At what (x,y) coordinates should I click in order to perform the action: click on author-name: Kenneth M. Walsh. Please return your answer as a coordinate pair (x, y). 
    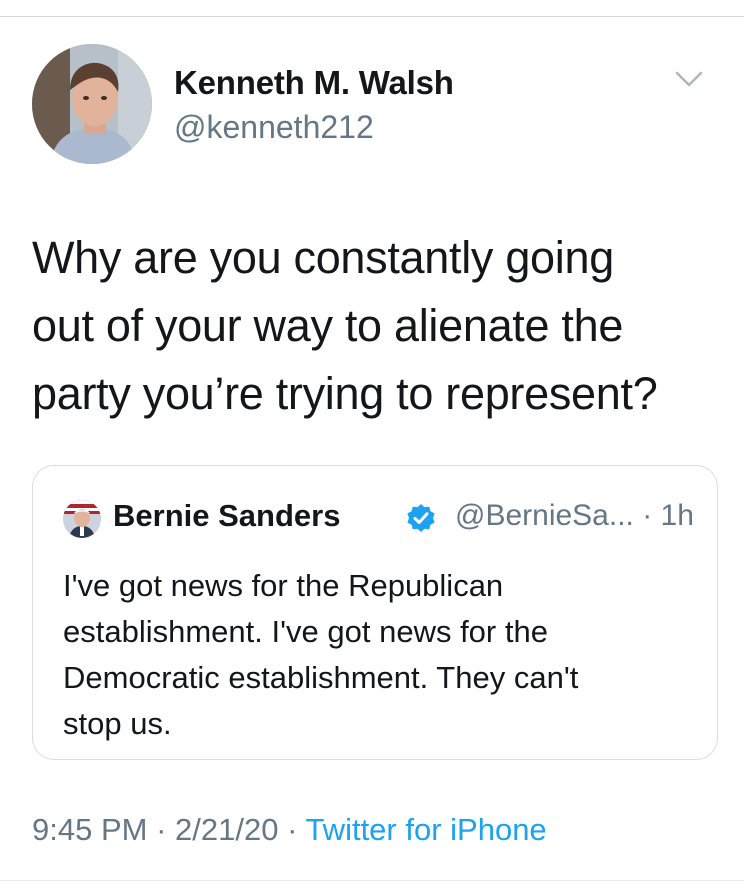
    Looking at the image, I should click on (314, 83).